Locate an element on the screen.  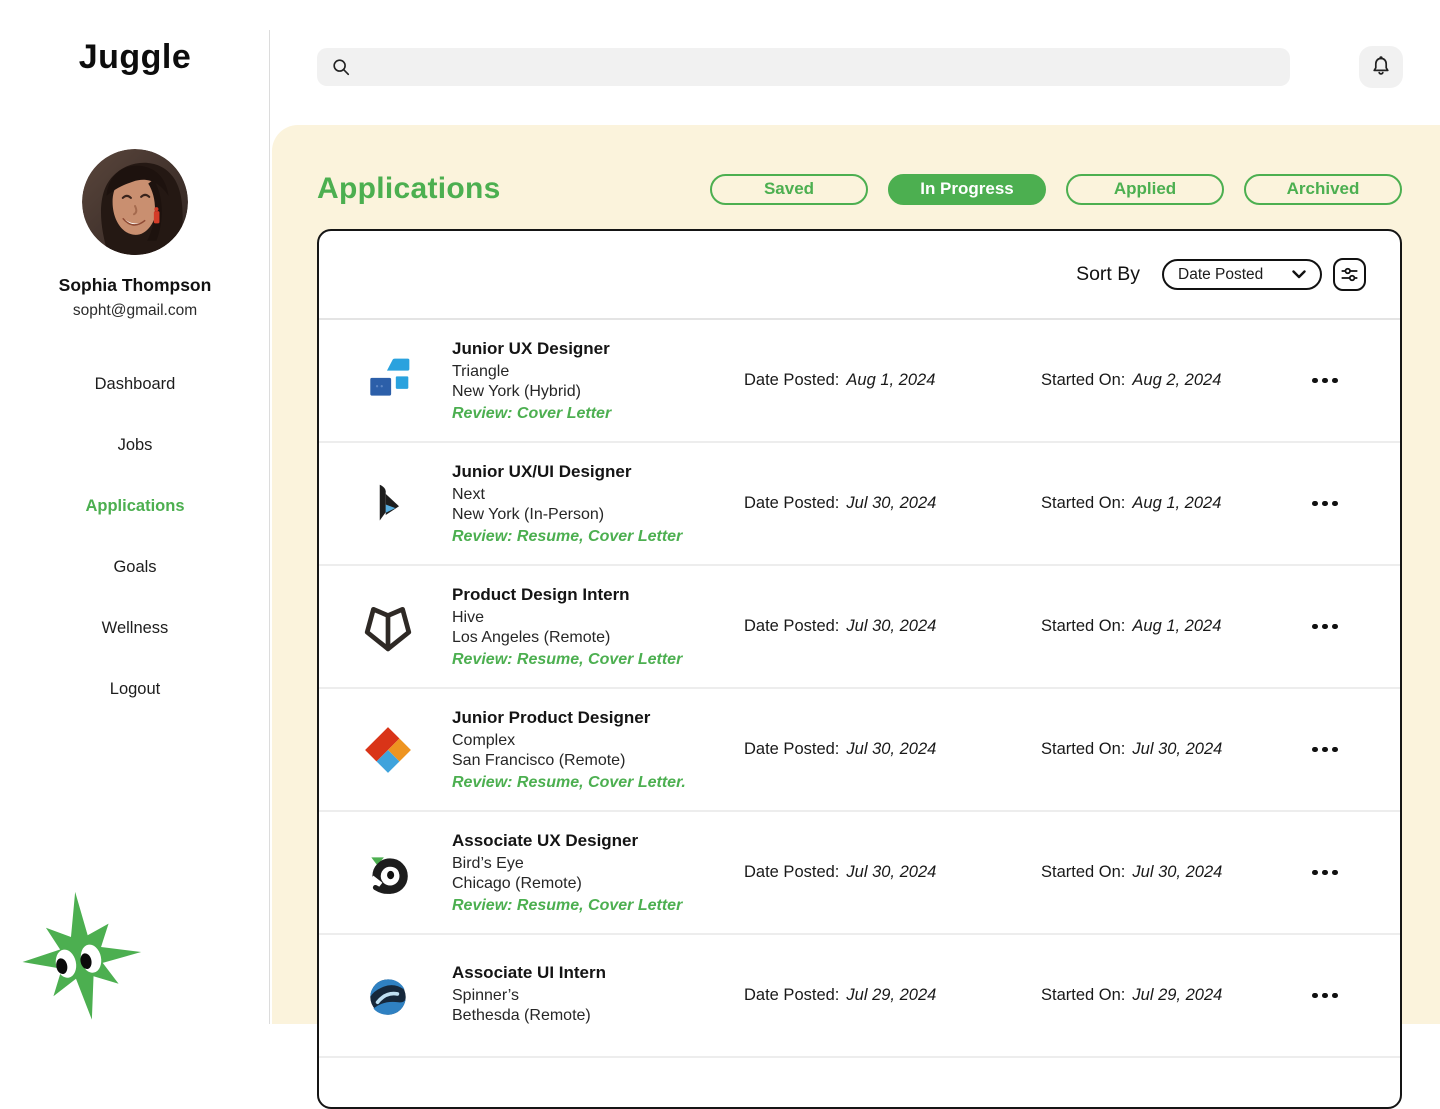
avatar is located at coordinates (135, 202).